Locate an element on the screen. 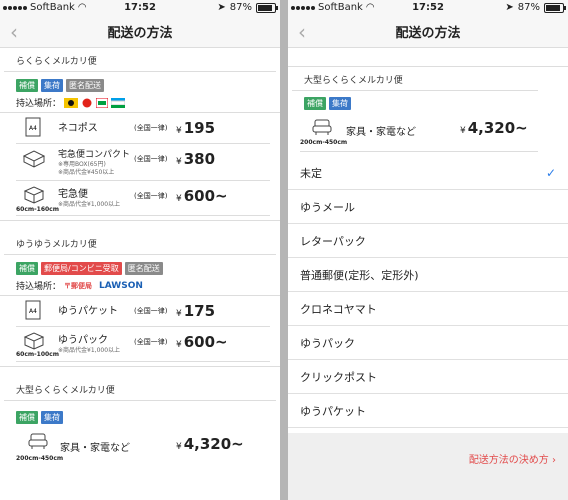 The image size is (568, 500). section-title-rakuraku: らくらくメルカリ便 is located at coordinates (140, 60).